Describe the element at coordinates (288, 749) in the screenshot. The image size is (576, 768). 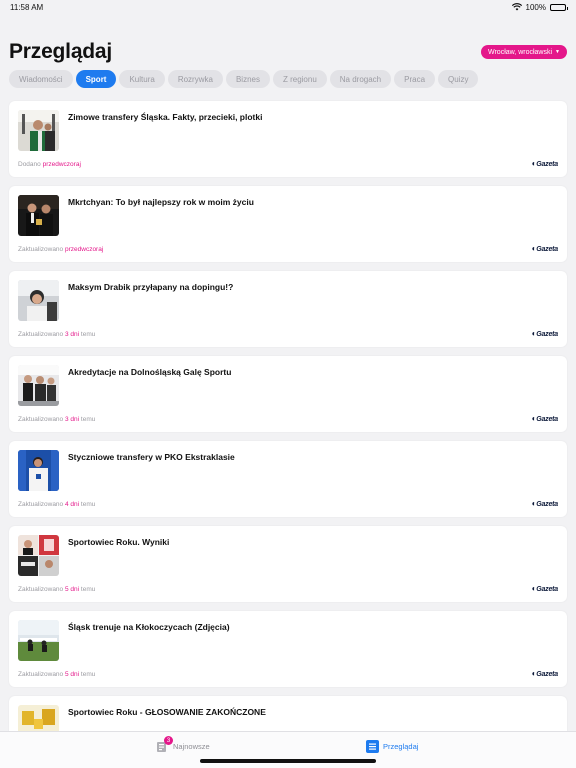
I see `bottom-tab-bar: 3 Najnowsze Przeglądaj` at that location.